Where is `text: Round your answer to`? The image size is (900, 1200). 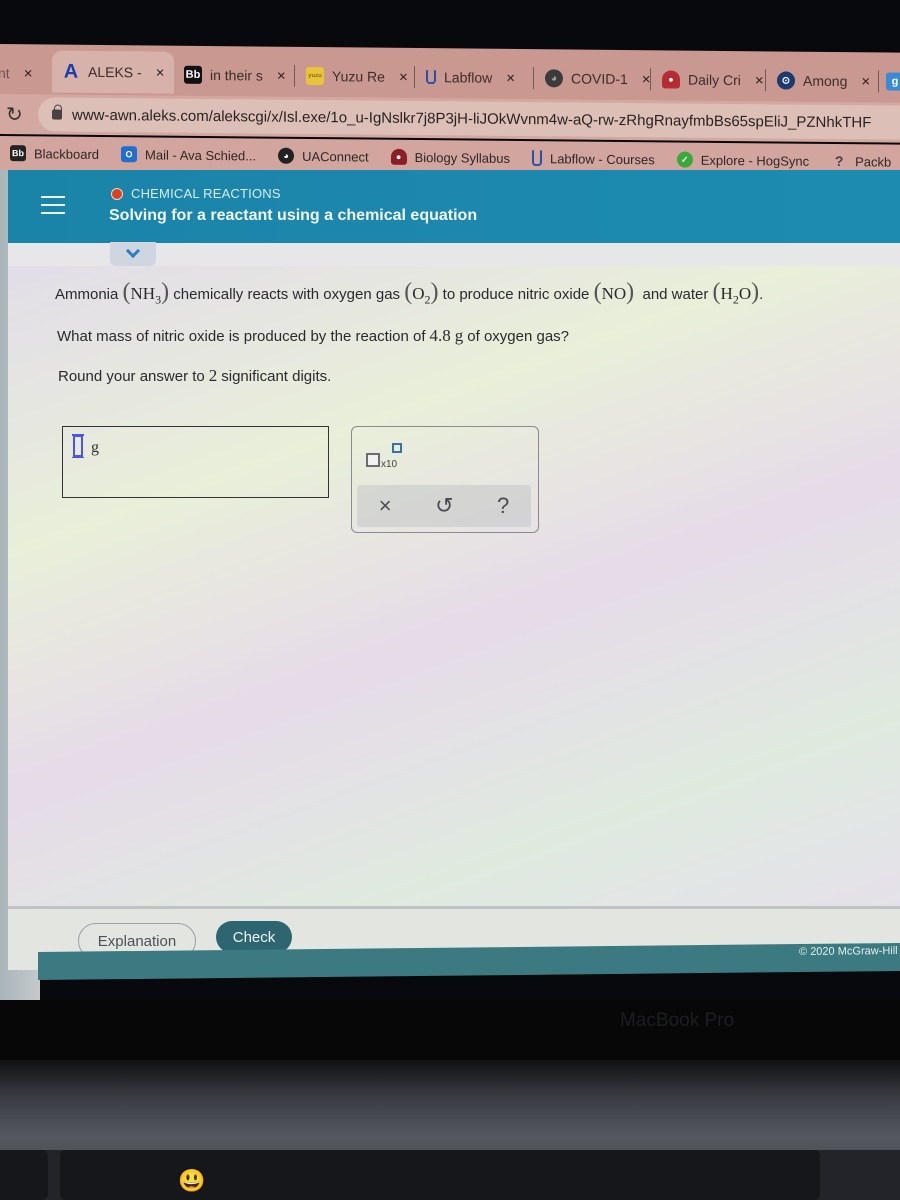
text: Round your answer to is located at coordinates (131, 376).